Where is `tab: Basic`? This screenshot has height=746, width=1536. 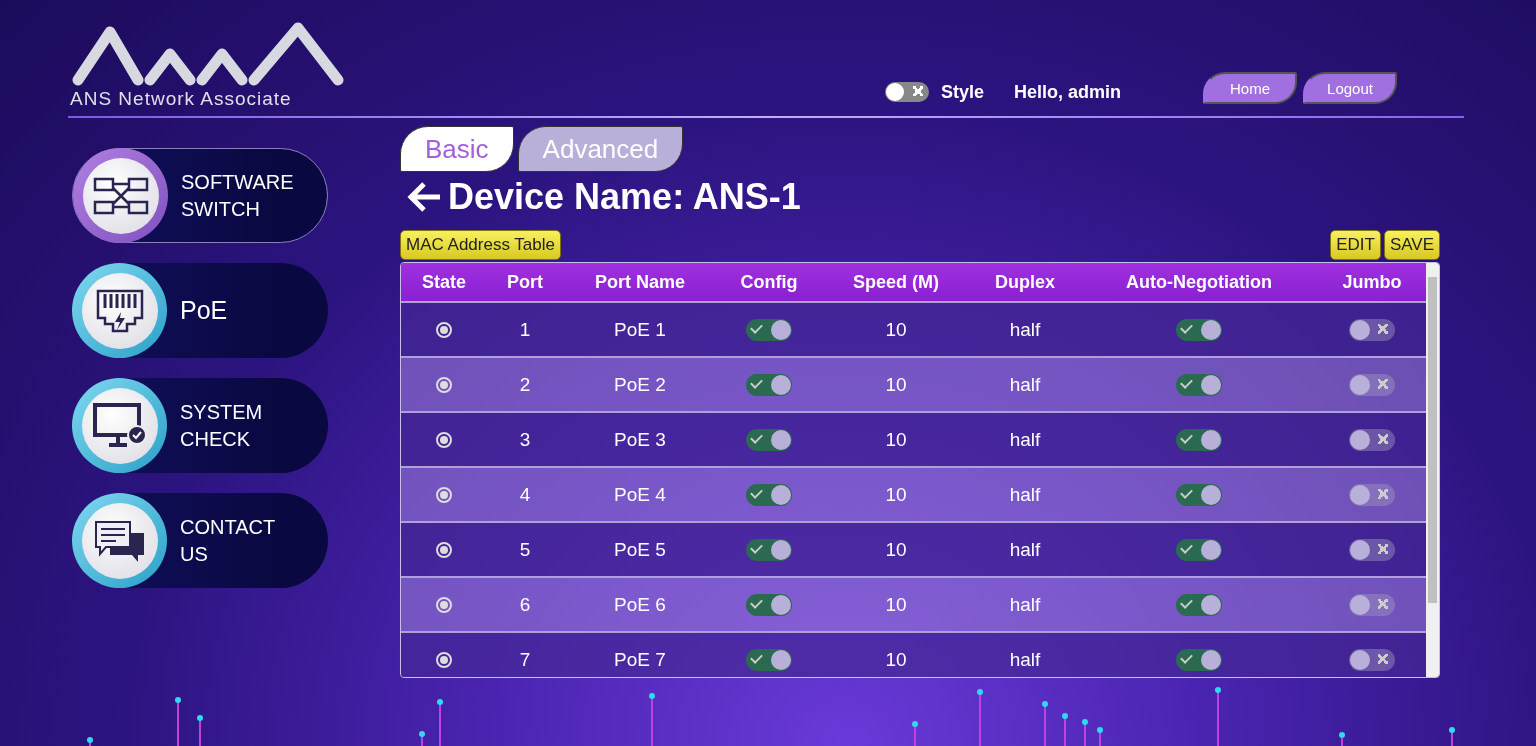 tab: Basic is located at coordinates (457, 149).